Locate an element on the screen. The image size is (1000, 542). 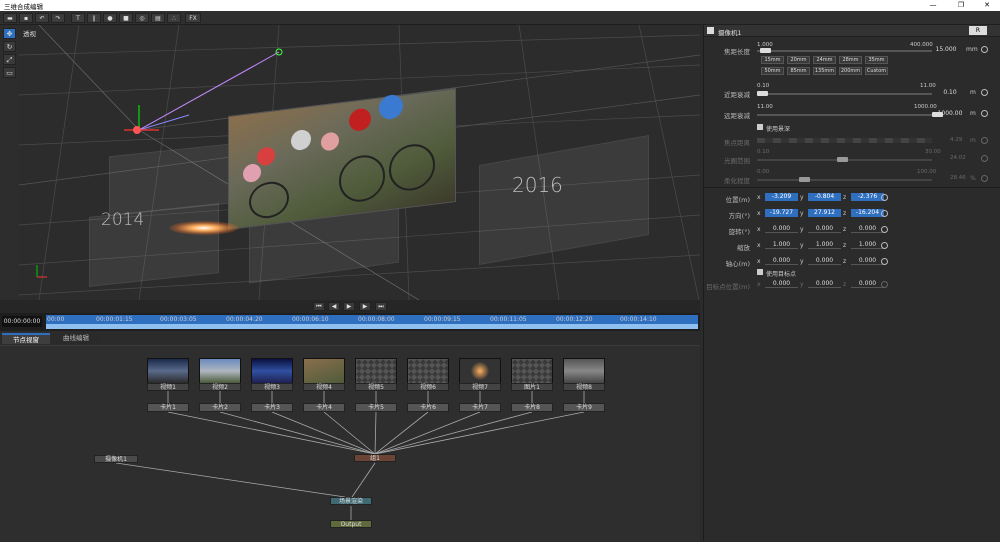
current-time: 00:00:00:00 is located at coordinates (22, 321).